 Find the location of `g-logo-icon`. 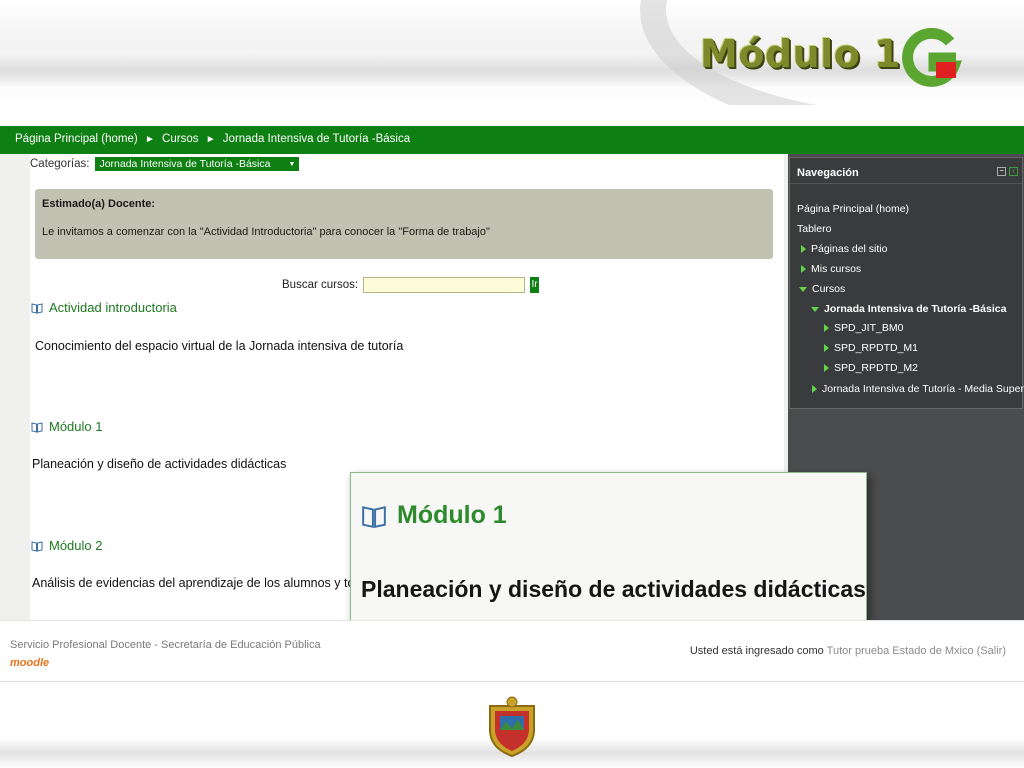

g-logo-icon is located at coordinates (932, 57).